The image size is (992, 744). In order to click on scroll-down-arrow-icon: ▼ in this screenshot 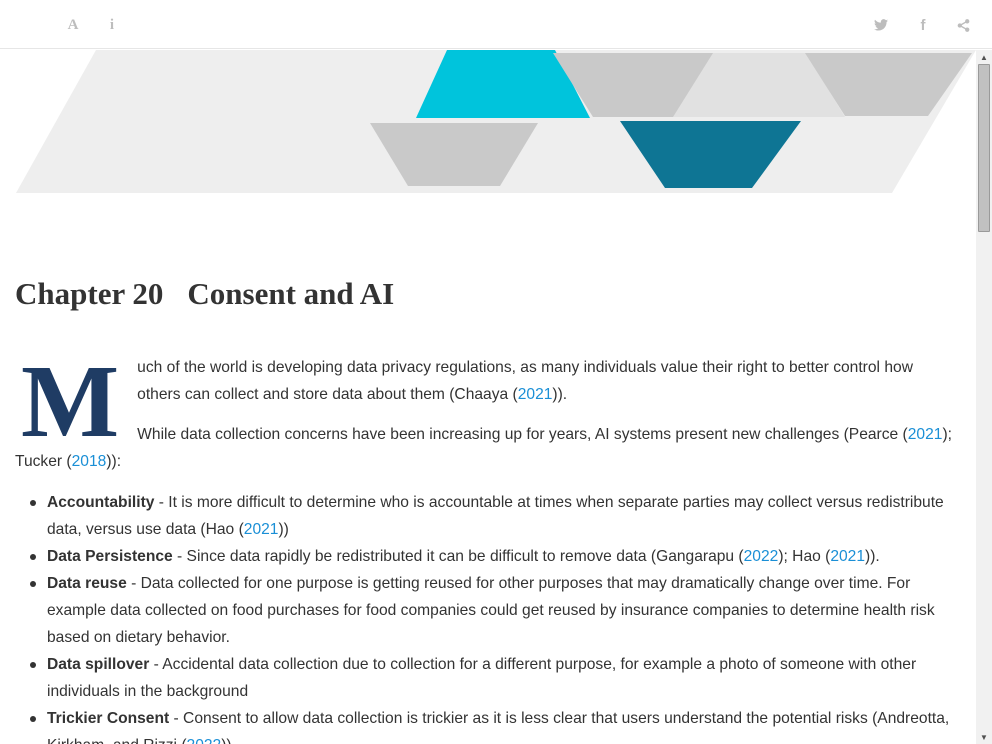, I will do `click(984, 737)`.